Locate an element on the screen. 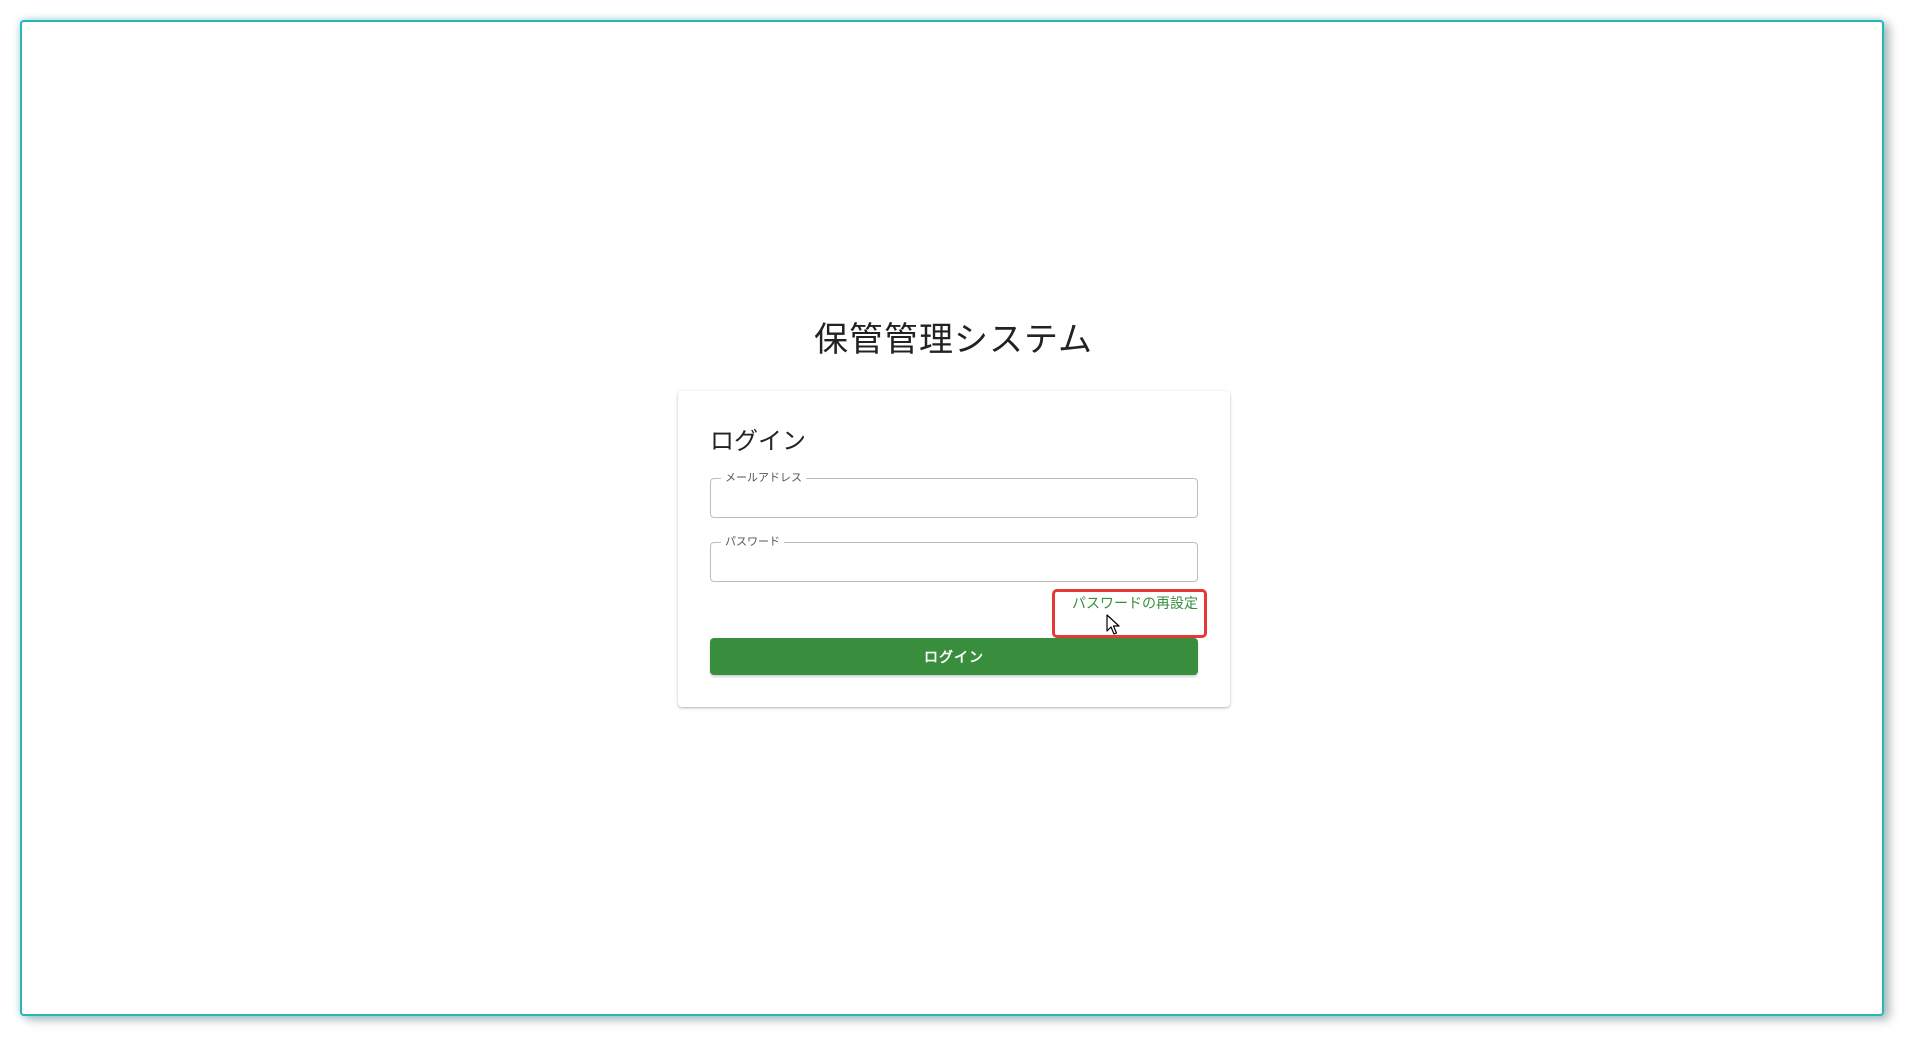 This screenshot has width=1907, height=1039. password-field-container: パスワード is located at coordinates (954, 558).